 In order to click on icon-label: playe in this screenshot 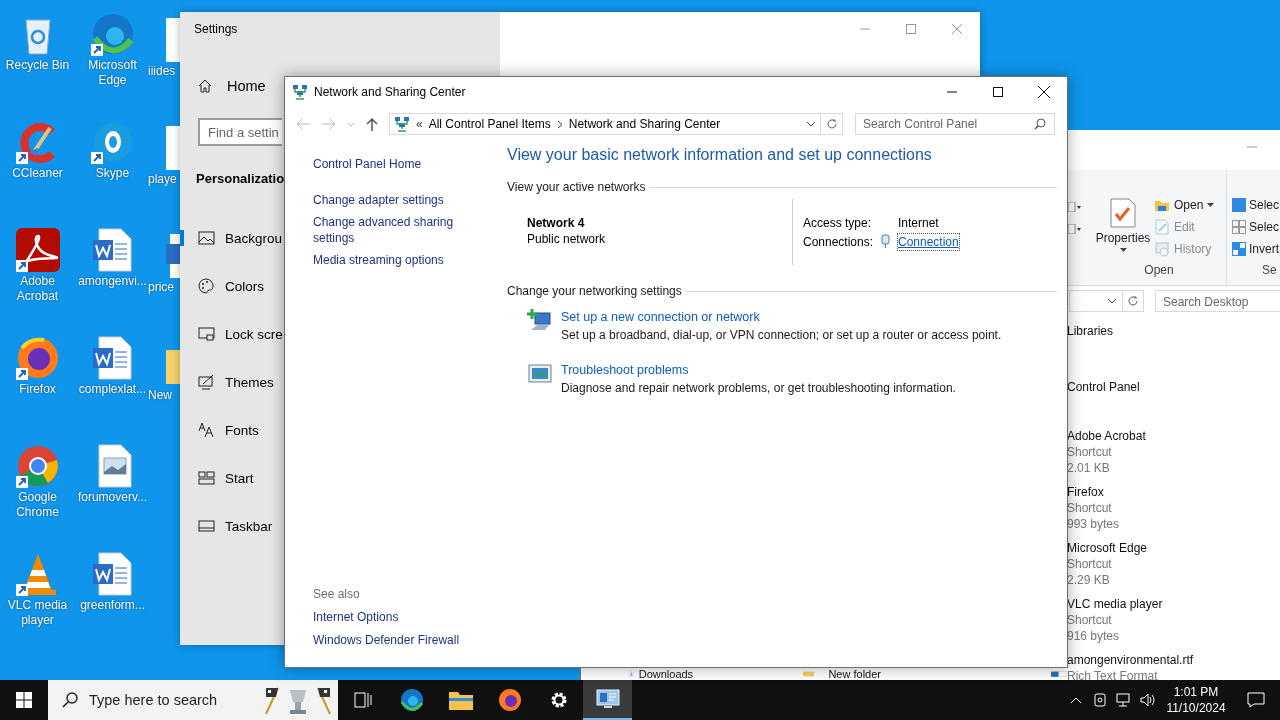, I will do `click(163, 179)`.